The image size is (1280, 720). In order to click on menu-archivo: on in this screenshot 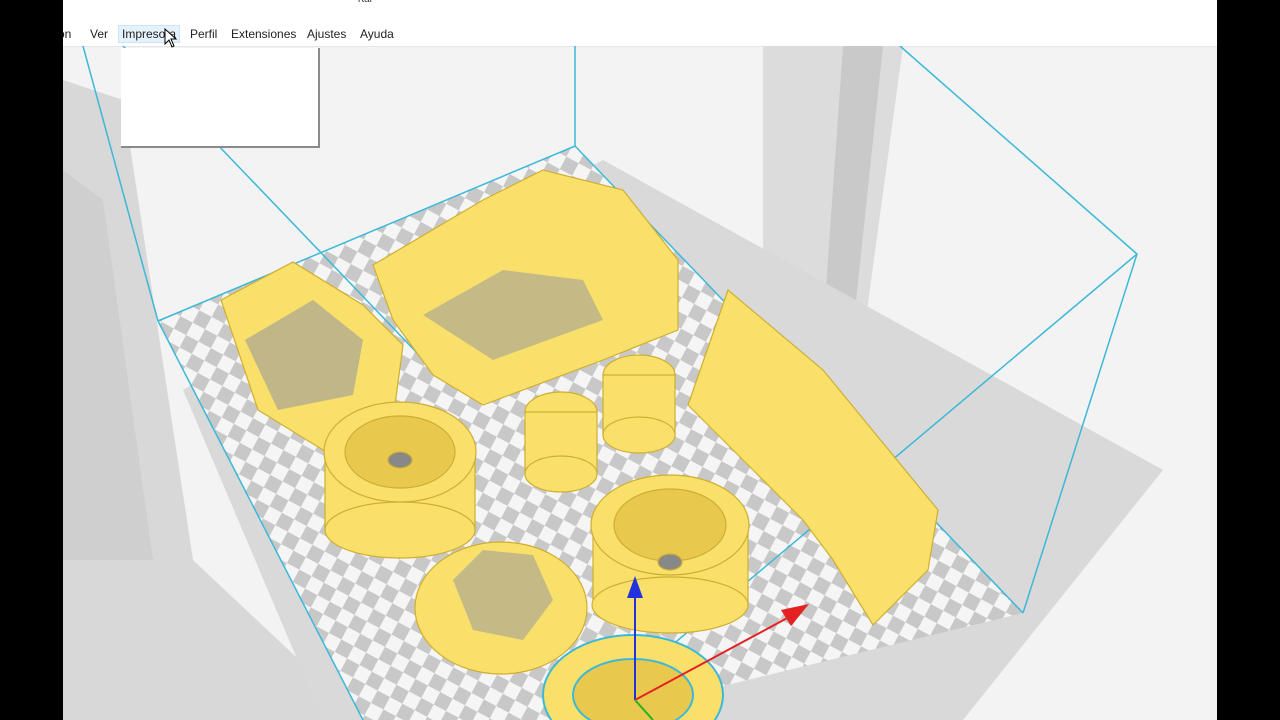, I will do `click(68, 34)`.